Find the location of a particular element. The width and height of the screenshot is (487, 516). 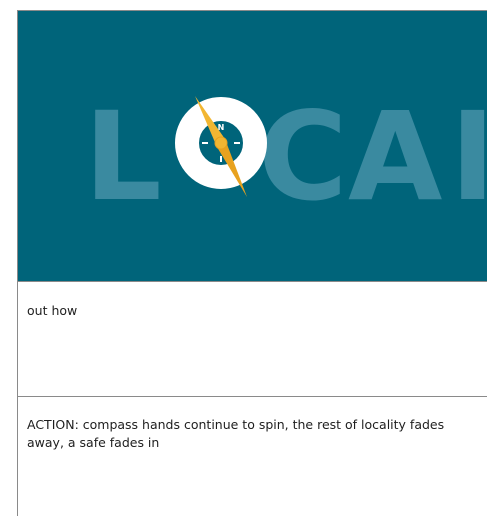

compass-icon: N is located at coordinates (221, 146).